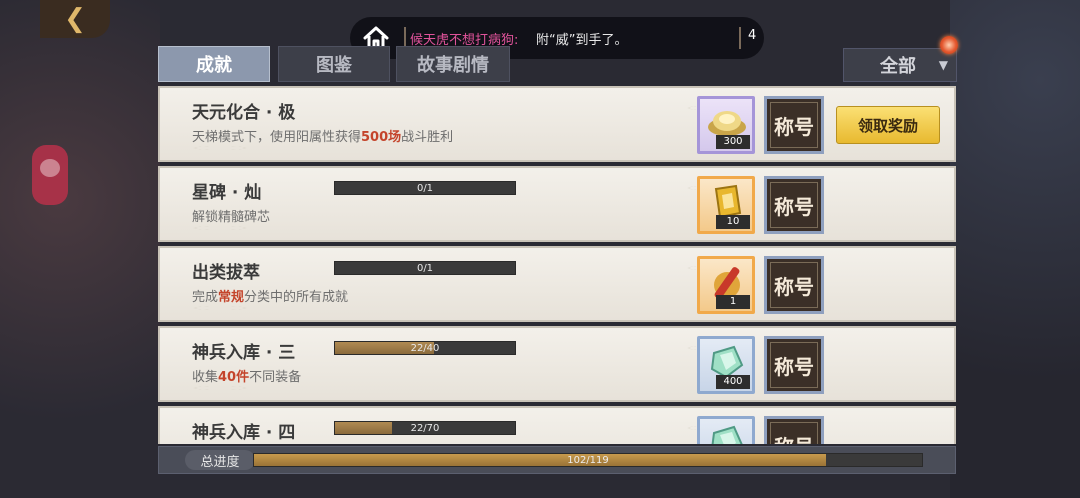  I want to click on achievement-desc: 解锁精髓碑芯, so click(231, 217).